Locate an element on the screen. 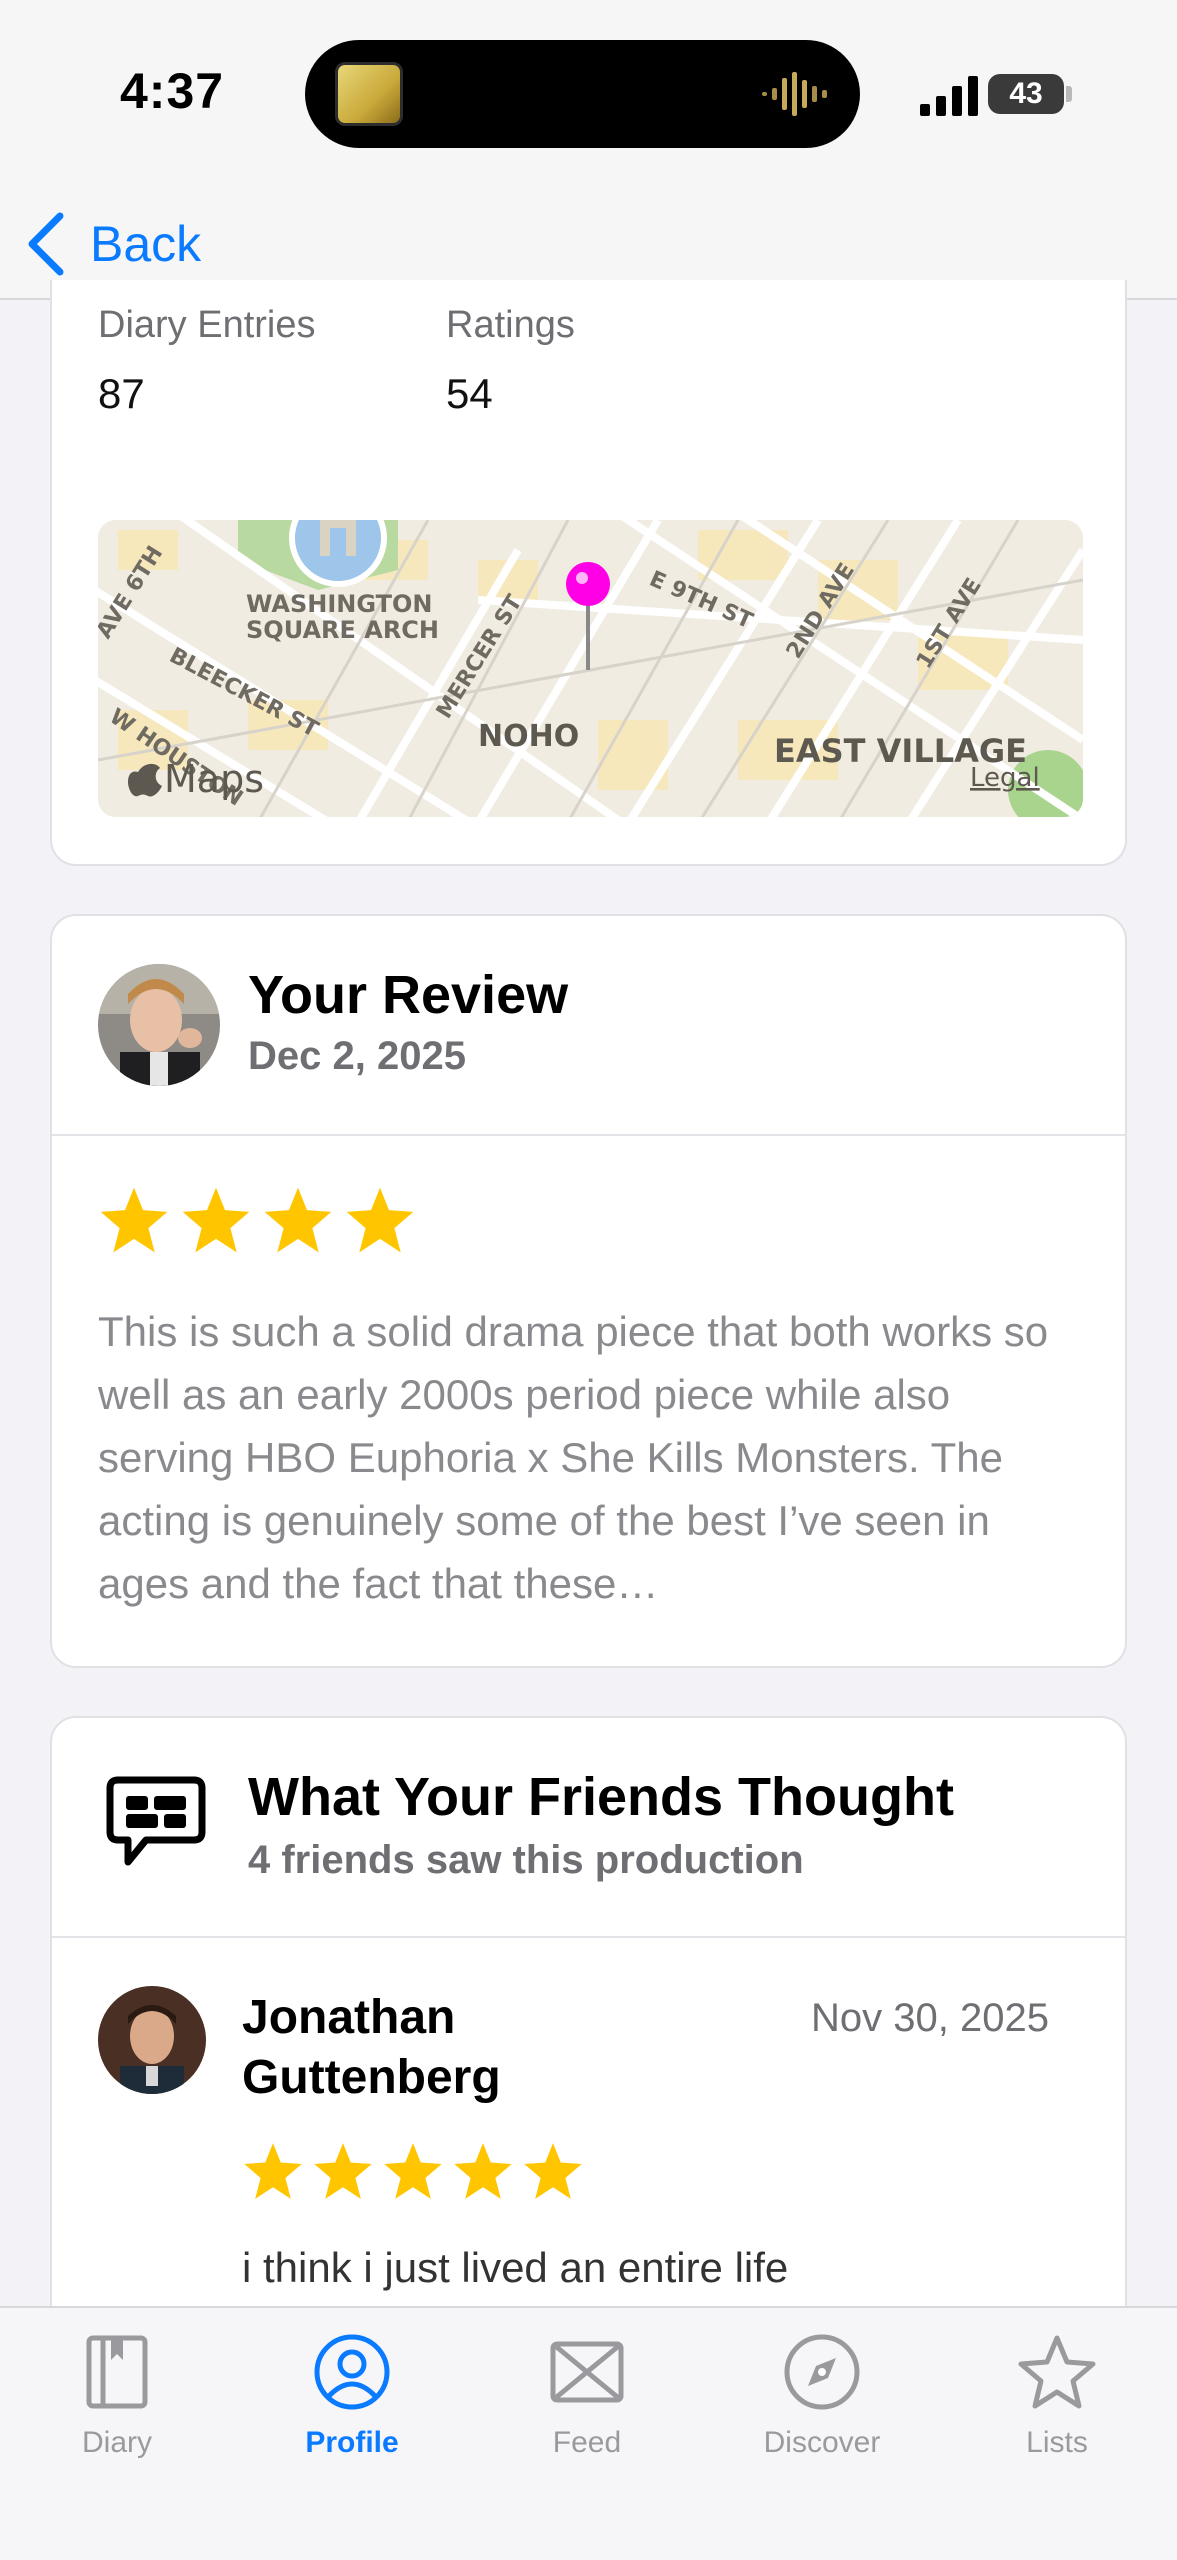 The image size is (1177, 2560). friends-section-title: What Your Friends Thought is located at coordinates (601, 1797).